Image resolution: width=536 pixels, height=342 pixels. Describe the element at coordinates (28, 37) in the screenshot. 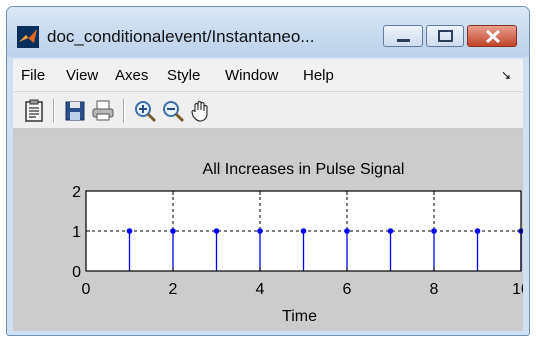

I see `matlab-logo-icon` at that location.